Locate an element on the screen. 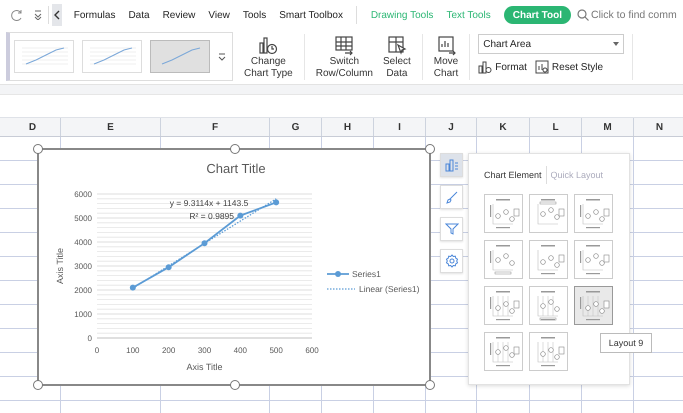 The width and height of the screenshot is (683, 413). select-data-icon is located at coordinates (397, 45).